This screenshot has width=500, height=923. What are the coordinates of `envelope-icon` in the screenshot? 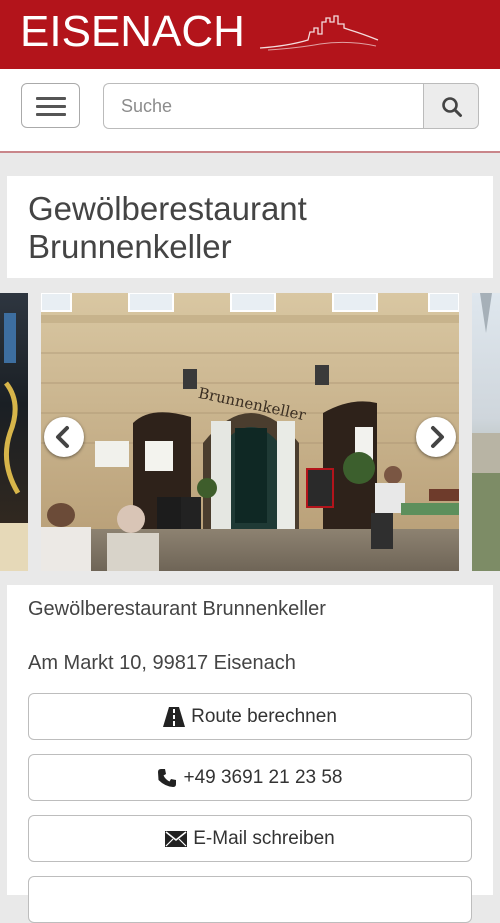 It's located at (176, 838).